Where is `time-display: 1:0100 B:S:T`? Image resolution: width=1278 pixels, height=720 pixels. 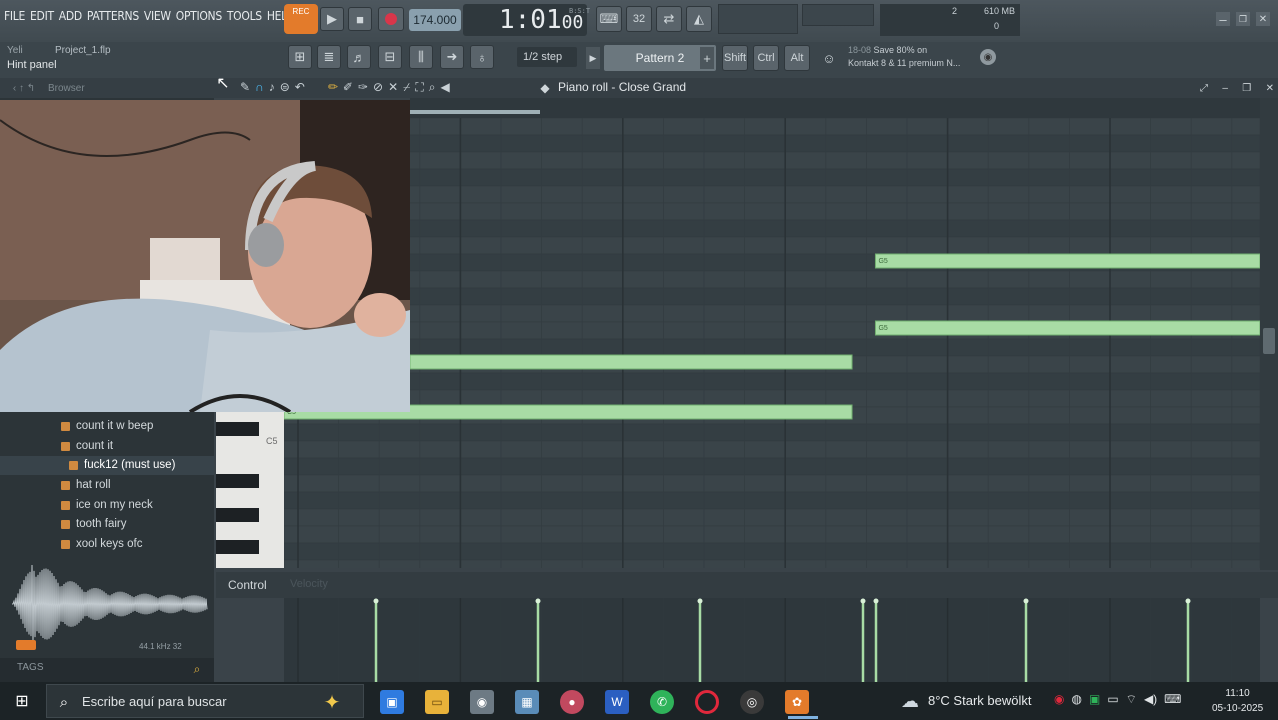
time-display: 1:0100 B:S:T is located at coordinates (526, 20).